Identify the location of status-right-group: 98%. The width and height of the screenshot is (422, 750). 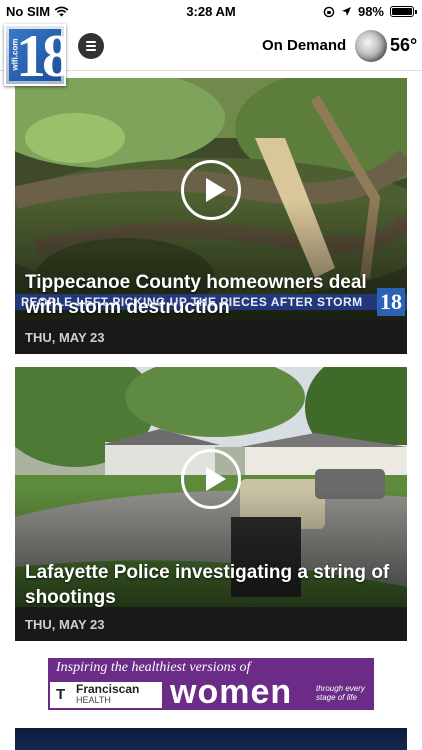
(370, 11).